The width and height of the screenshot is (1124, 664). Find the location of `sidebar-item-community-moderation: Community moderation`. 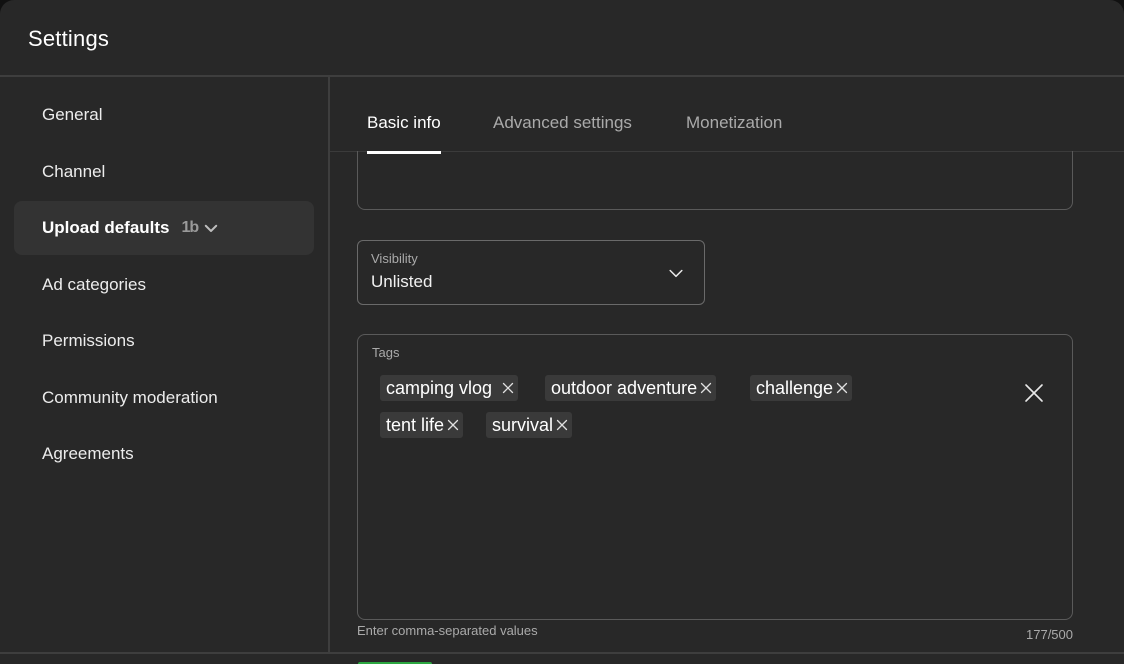

sidebar-item-community-moderation: Community moderation is located at coordinates (164, 398).